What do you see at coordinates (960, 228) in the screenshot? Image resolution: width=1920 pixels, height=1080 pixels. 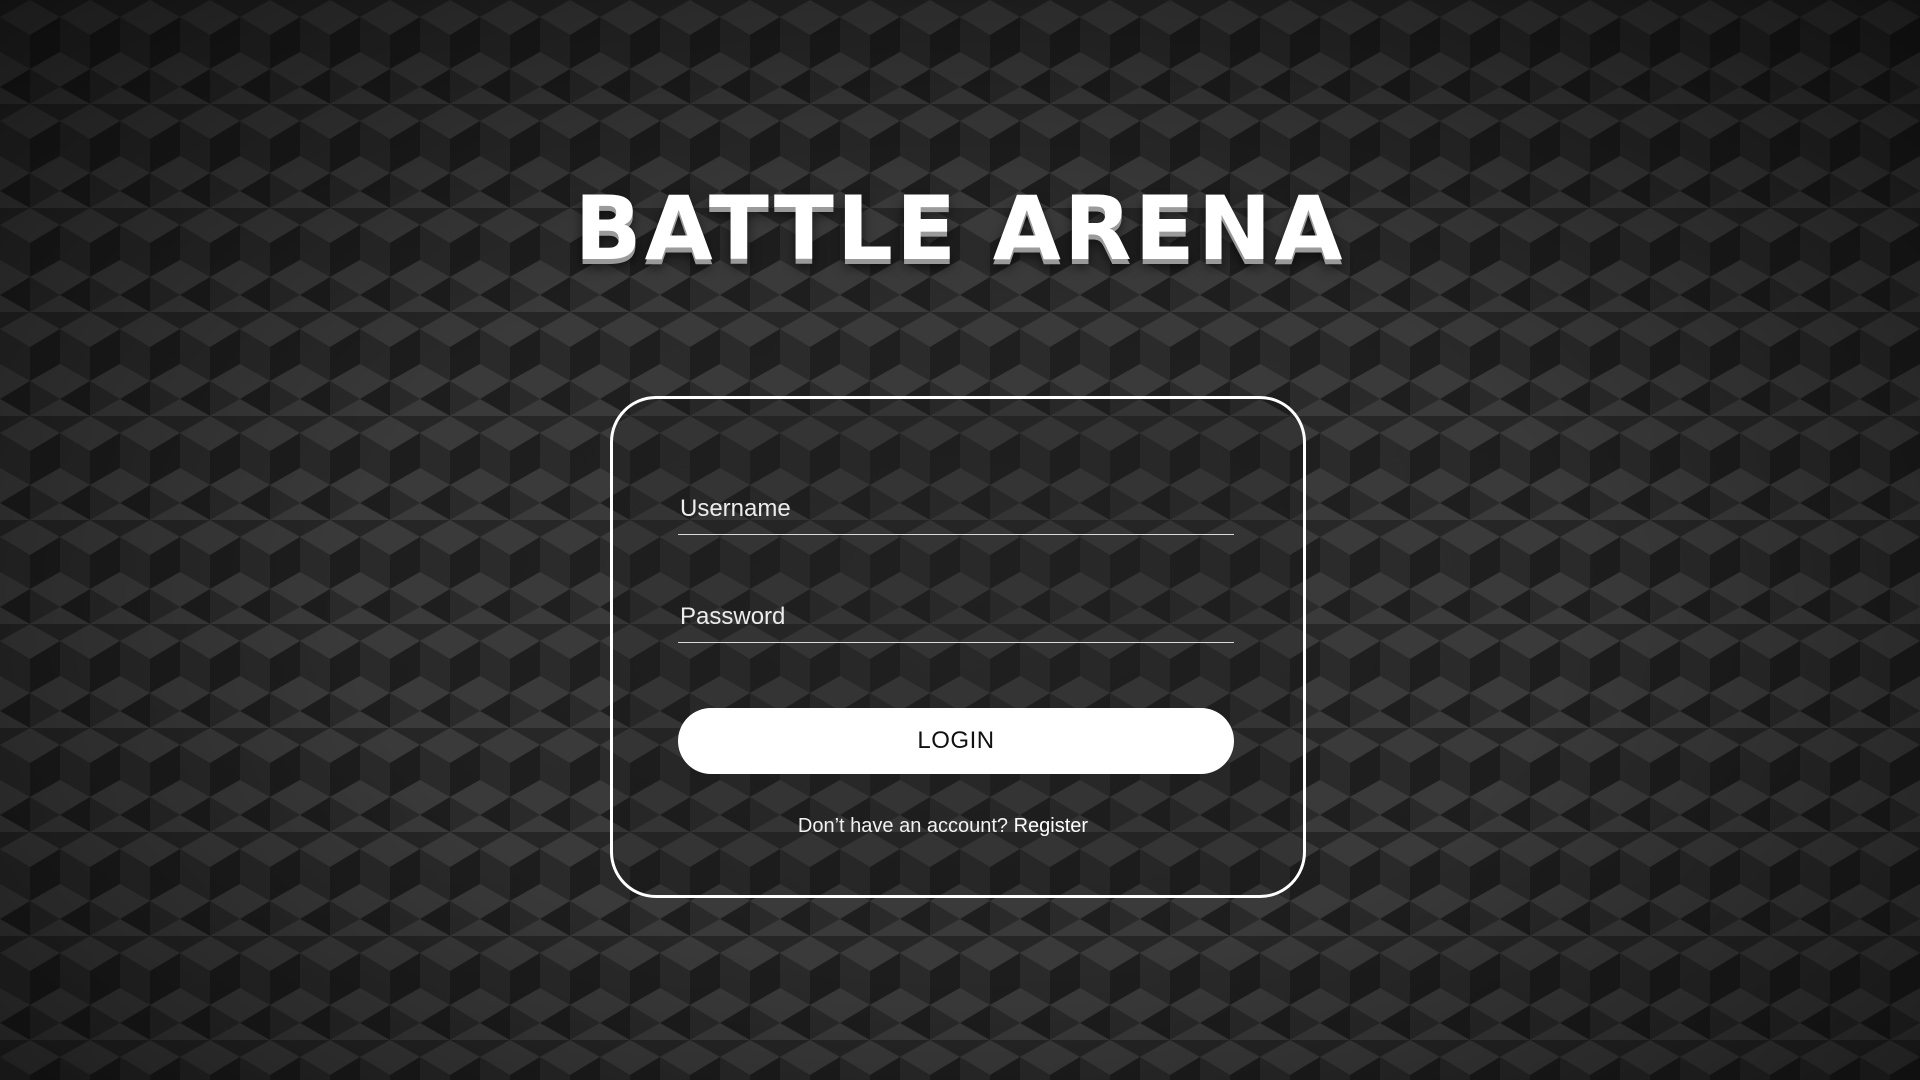 I see `app-title: BATTLE ARENA` at bounding box center [960, 228].